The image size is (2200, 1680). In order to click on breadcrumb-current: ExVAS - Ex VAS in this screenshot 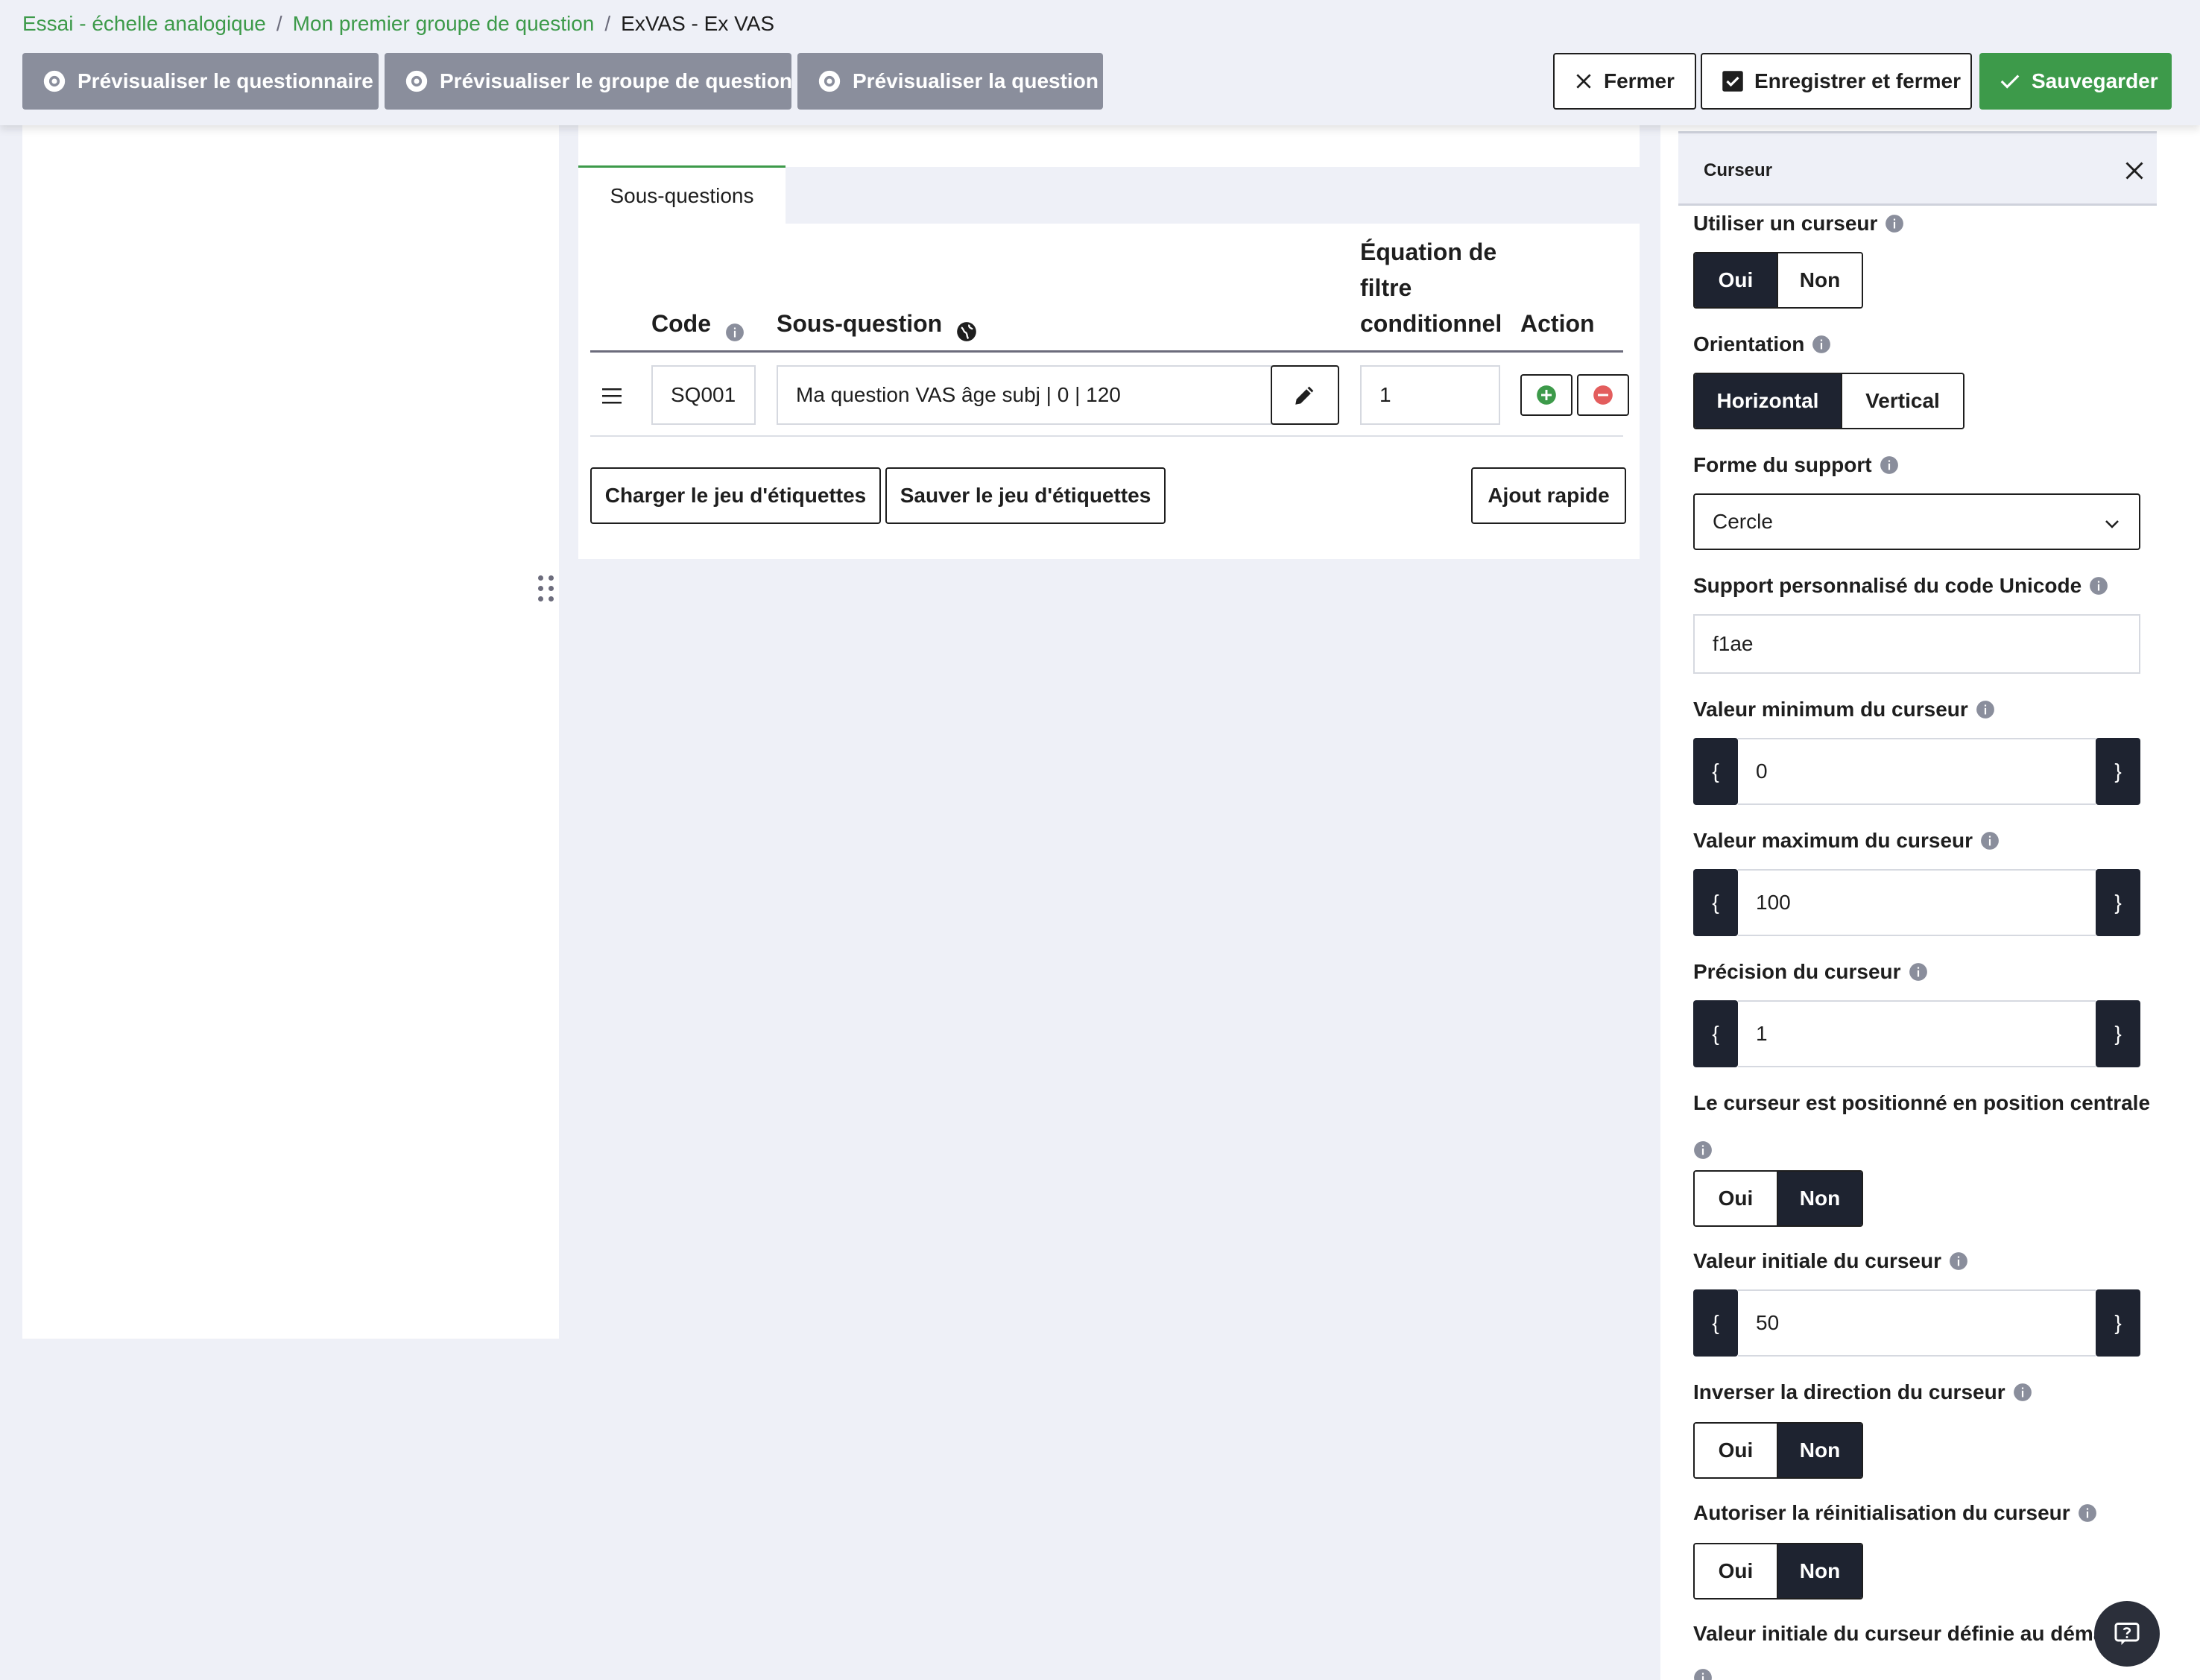, I will do `click(698, 23)`.